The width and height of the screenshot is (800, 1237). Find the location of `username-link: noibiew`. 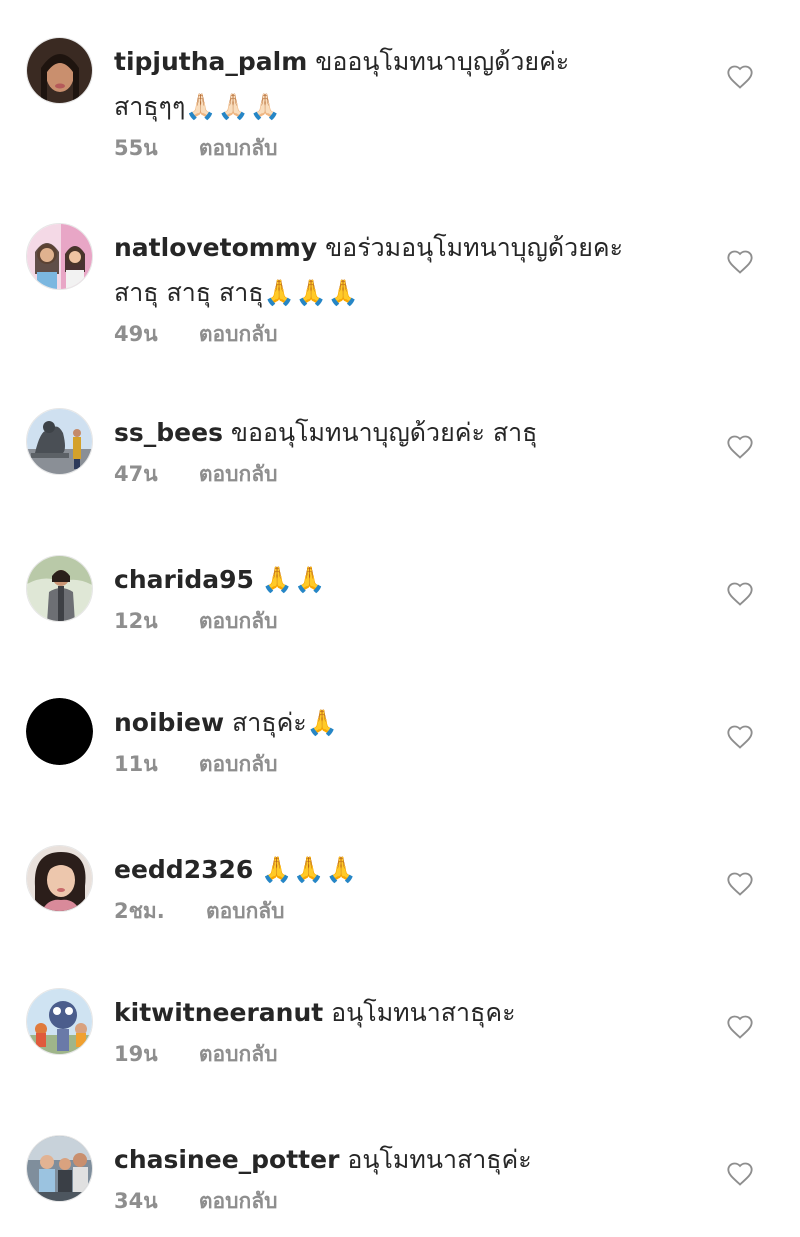

username-link: noibiew is located at coordinates (169, 722).